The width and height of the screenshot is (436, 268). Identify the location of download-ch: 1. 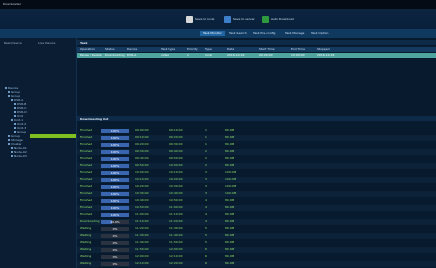
(206, 130).